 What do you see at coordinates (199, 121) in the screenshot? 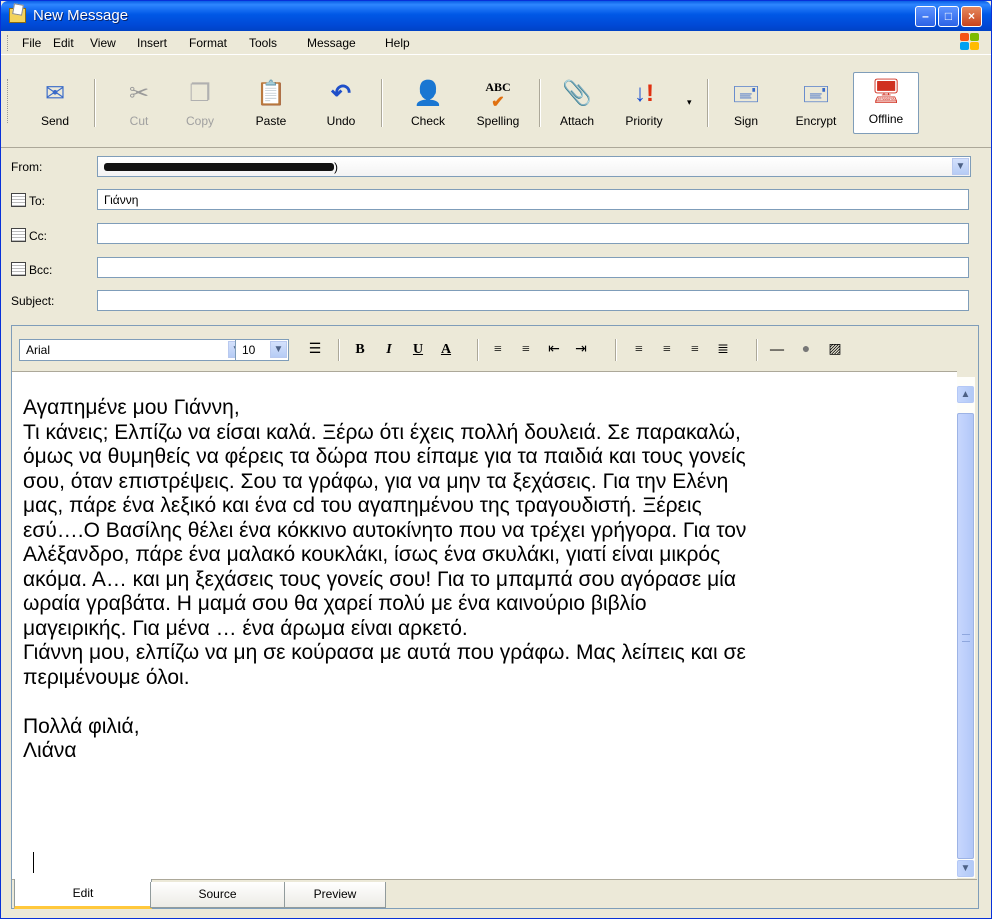
I see `copy-label: Copy` at bounding box center [199, 121].